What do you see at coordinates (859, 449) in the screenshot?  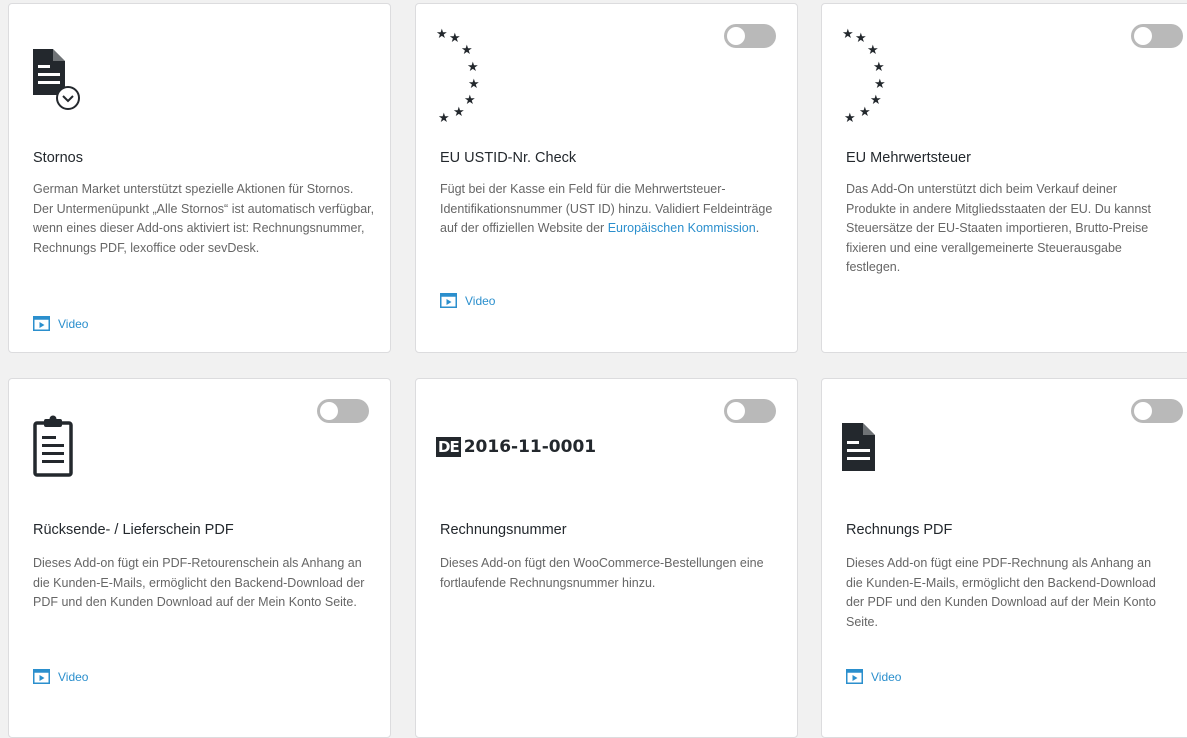 I see `document-icon` at bounding box center [859, 449].